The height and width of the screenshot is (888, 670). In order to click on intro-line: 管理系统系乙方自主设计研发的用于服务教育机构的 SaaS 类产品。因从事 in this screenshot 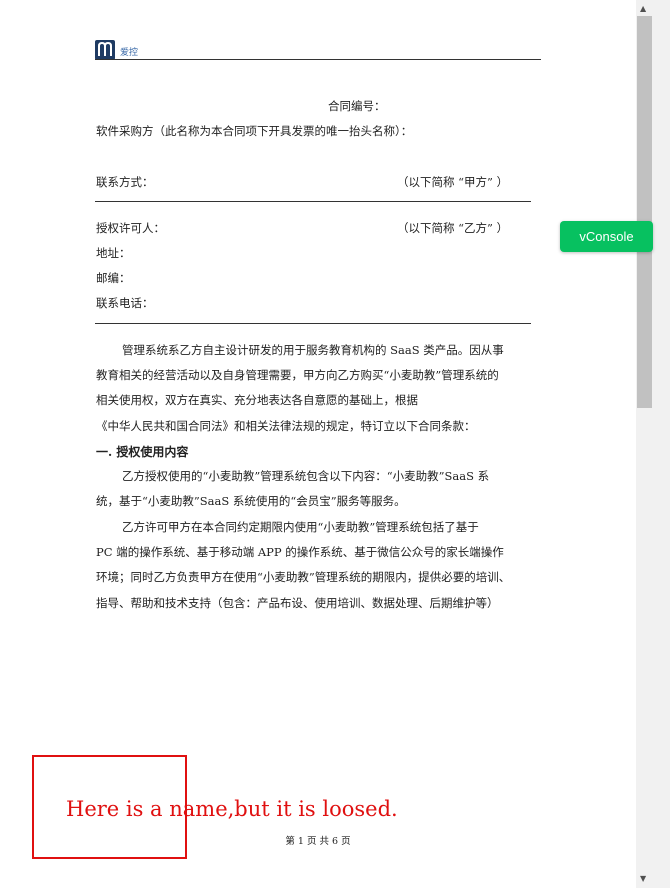, I will do `click(313, 350)`.